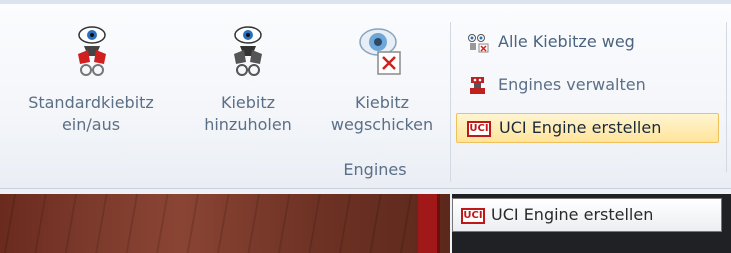 Image resolution: width=731 pixels, height=253 pixels. Describe the element at coordinates (382, 87) in the screenshot. I see `remove-kibitzer-button: Kiebitz wegschicken` at that location.